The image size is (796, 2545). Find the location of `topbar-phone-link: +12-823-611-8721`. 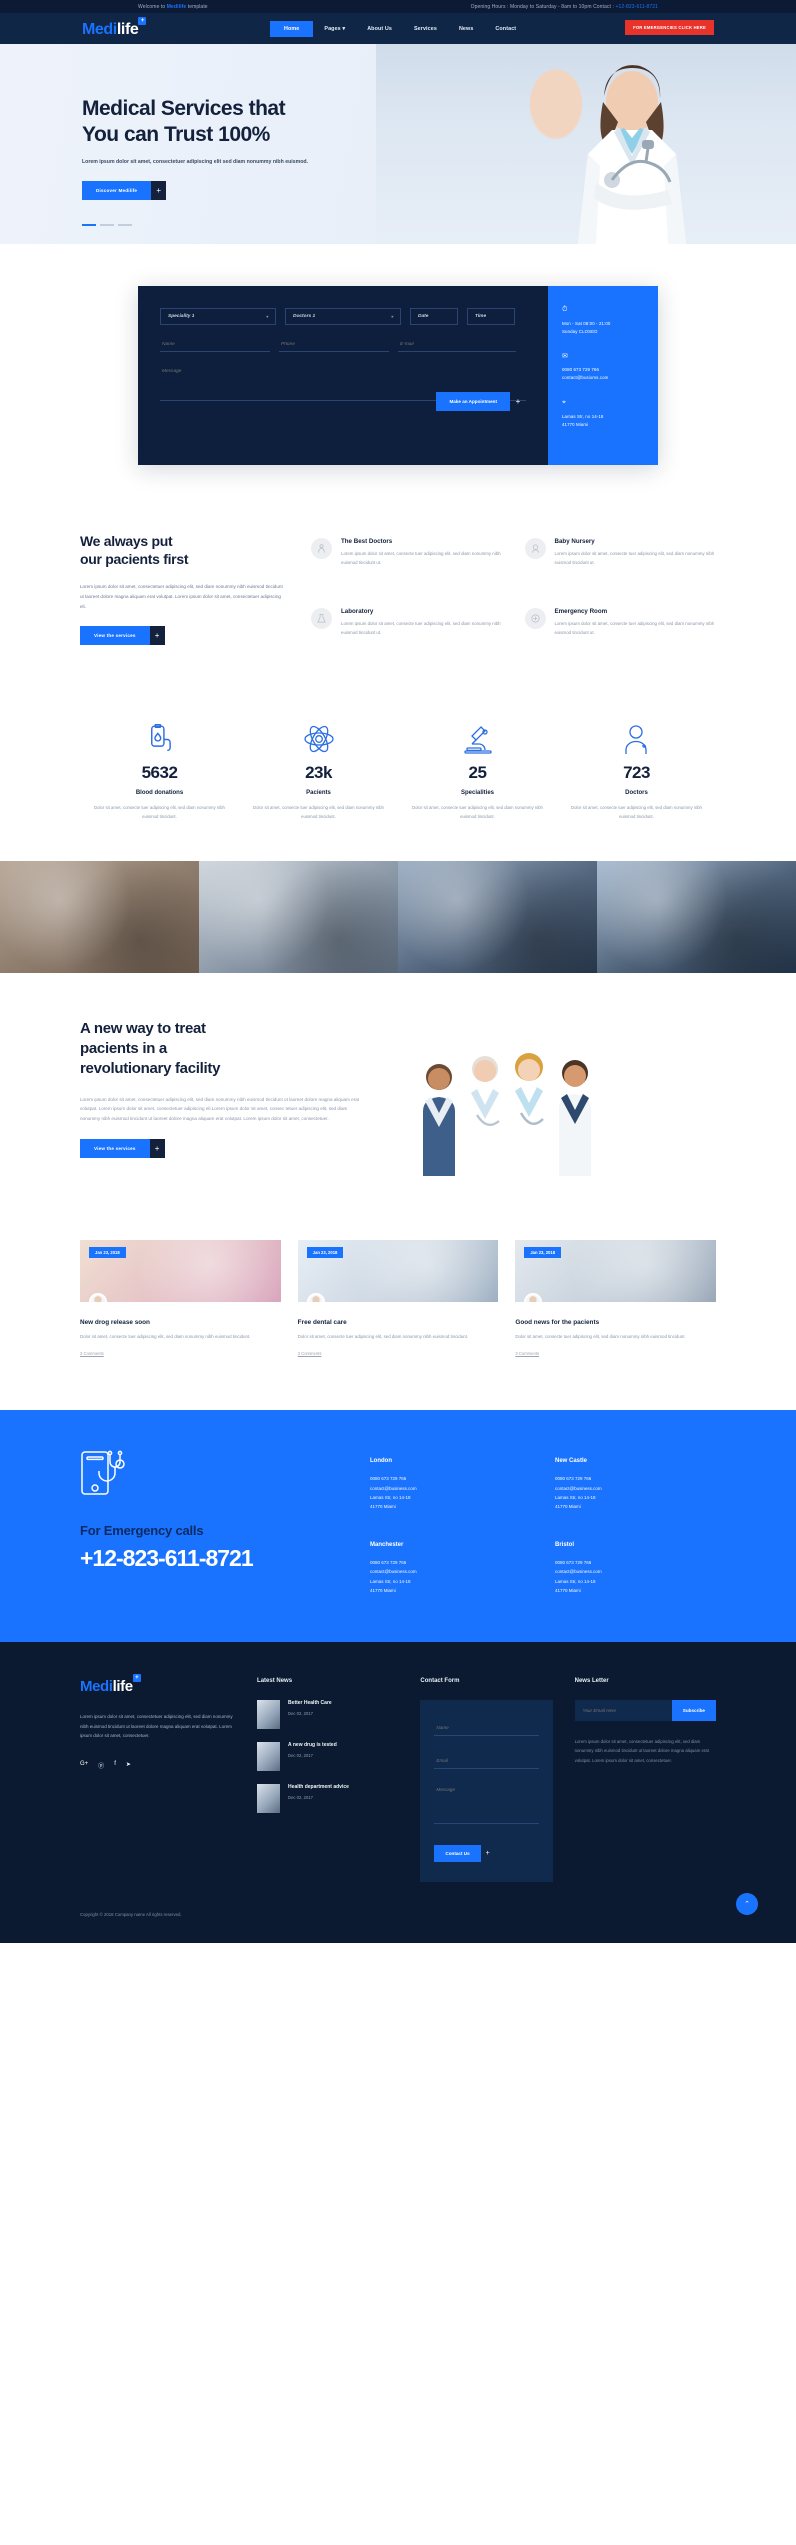

topbar-phone-link: +12-823-611-8721 is located at coordinates (636, 7).